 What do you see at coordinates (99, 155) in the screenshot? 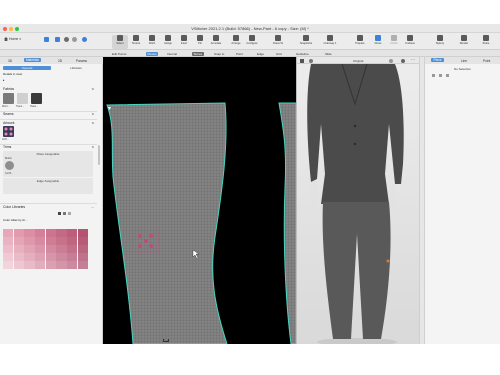
I see `left-panel-scrollbar` at bounding box center [99, 155].